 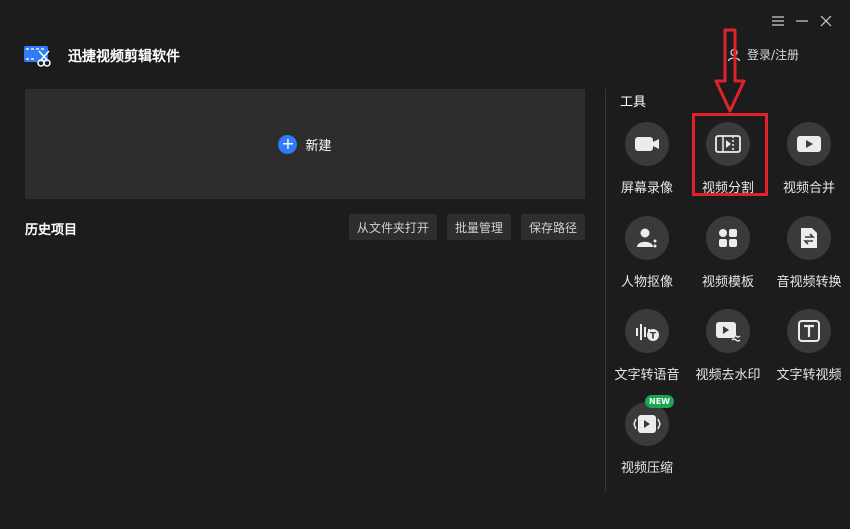 I want to click on window-controls, so click(x=802, y=21).